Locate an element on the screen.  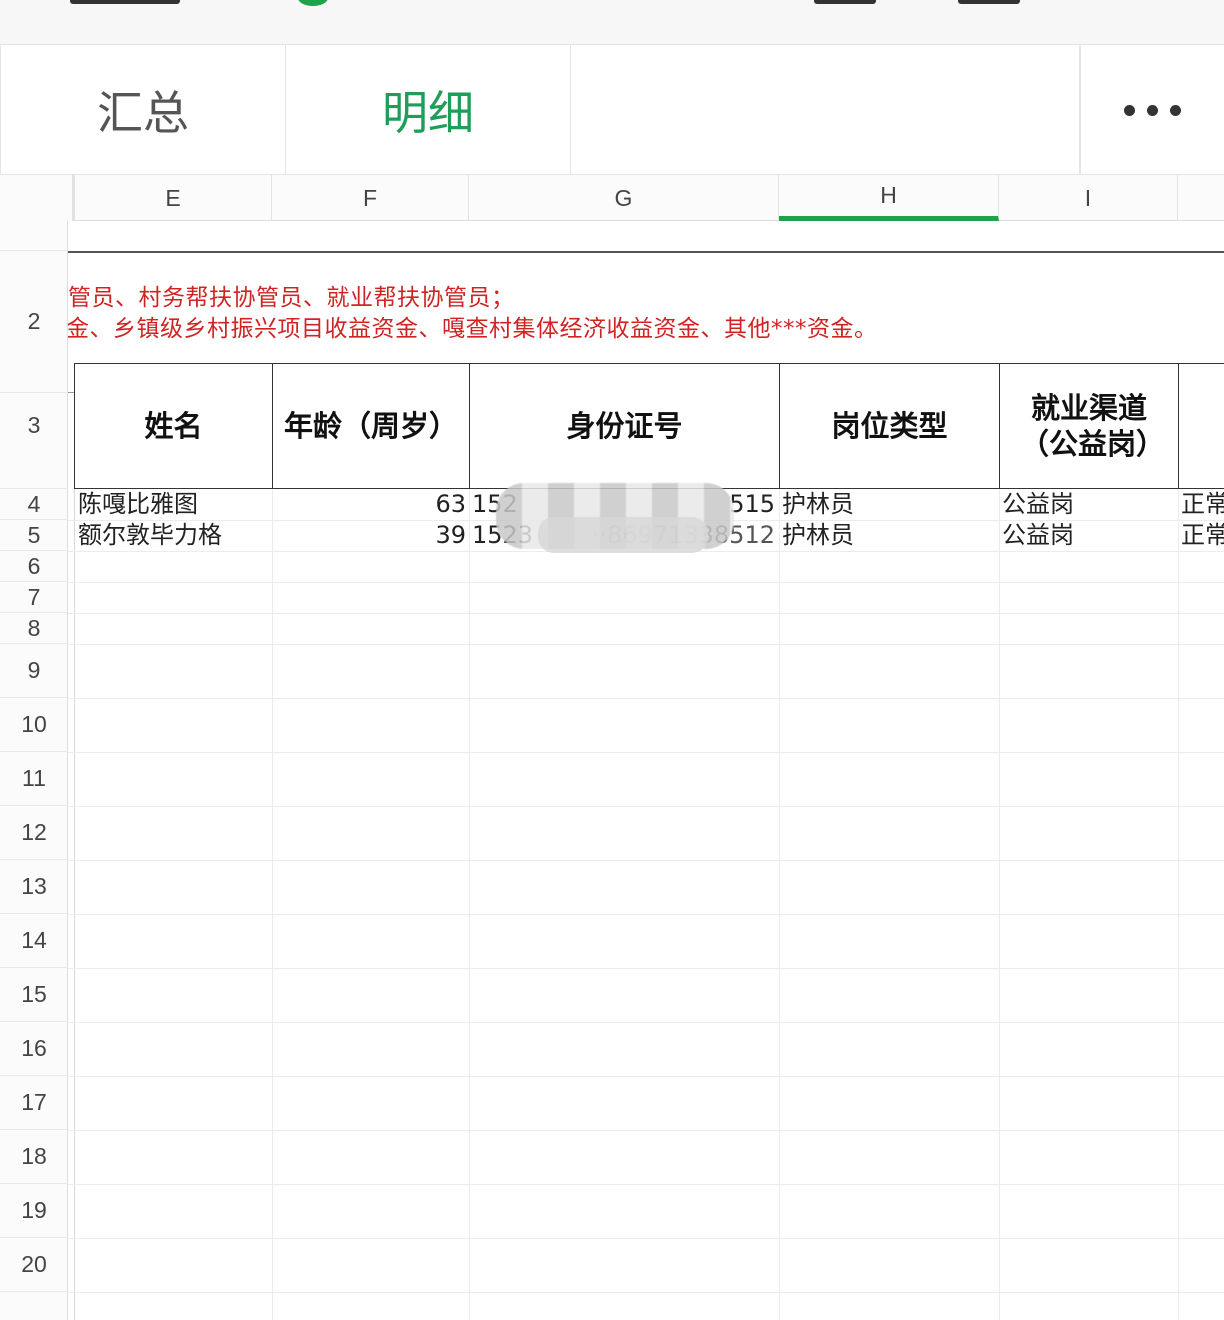
cell-name: 陈嘎比雅图 is located at coordinates (175, 504).